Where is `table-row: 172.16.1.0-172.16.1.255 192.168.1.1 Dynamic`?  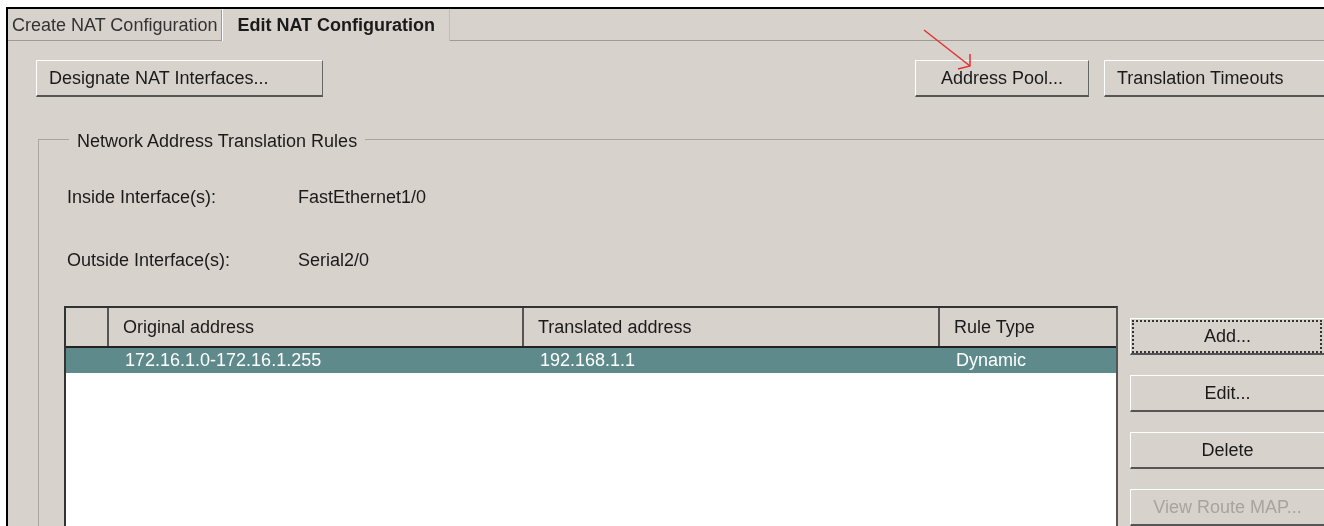 table-row: 172.16.1.0-172.16.1.255 192.168.1.1 Dynamic is located at coordinates (591, 360).